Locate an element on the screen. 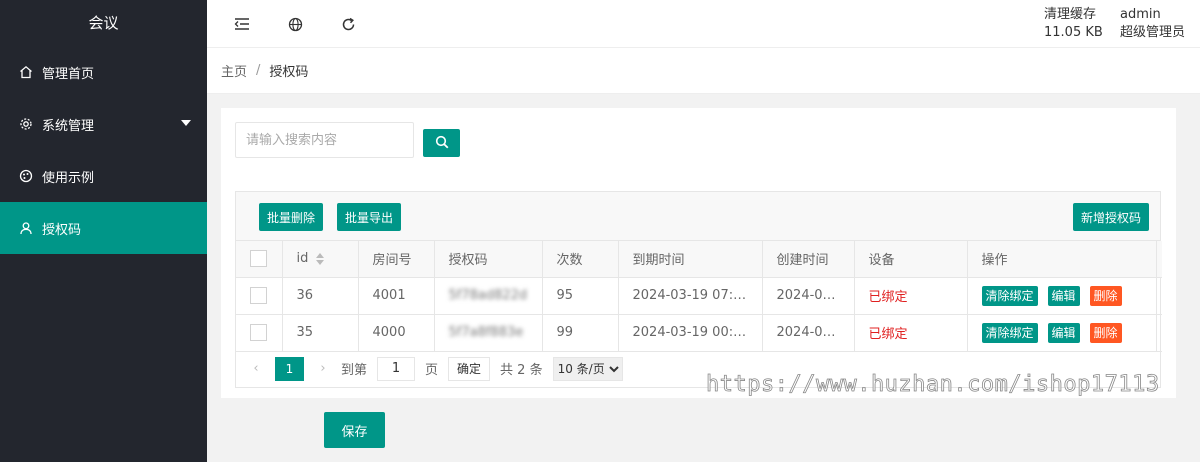  sidebar-item-label: 授权码 is located at coordinates (62, 230).